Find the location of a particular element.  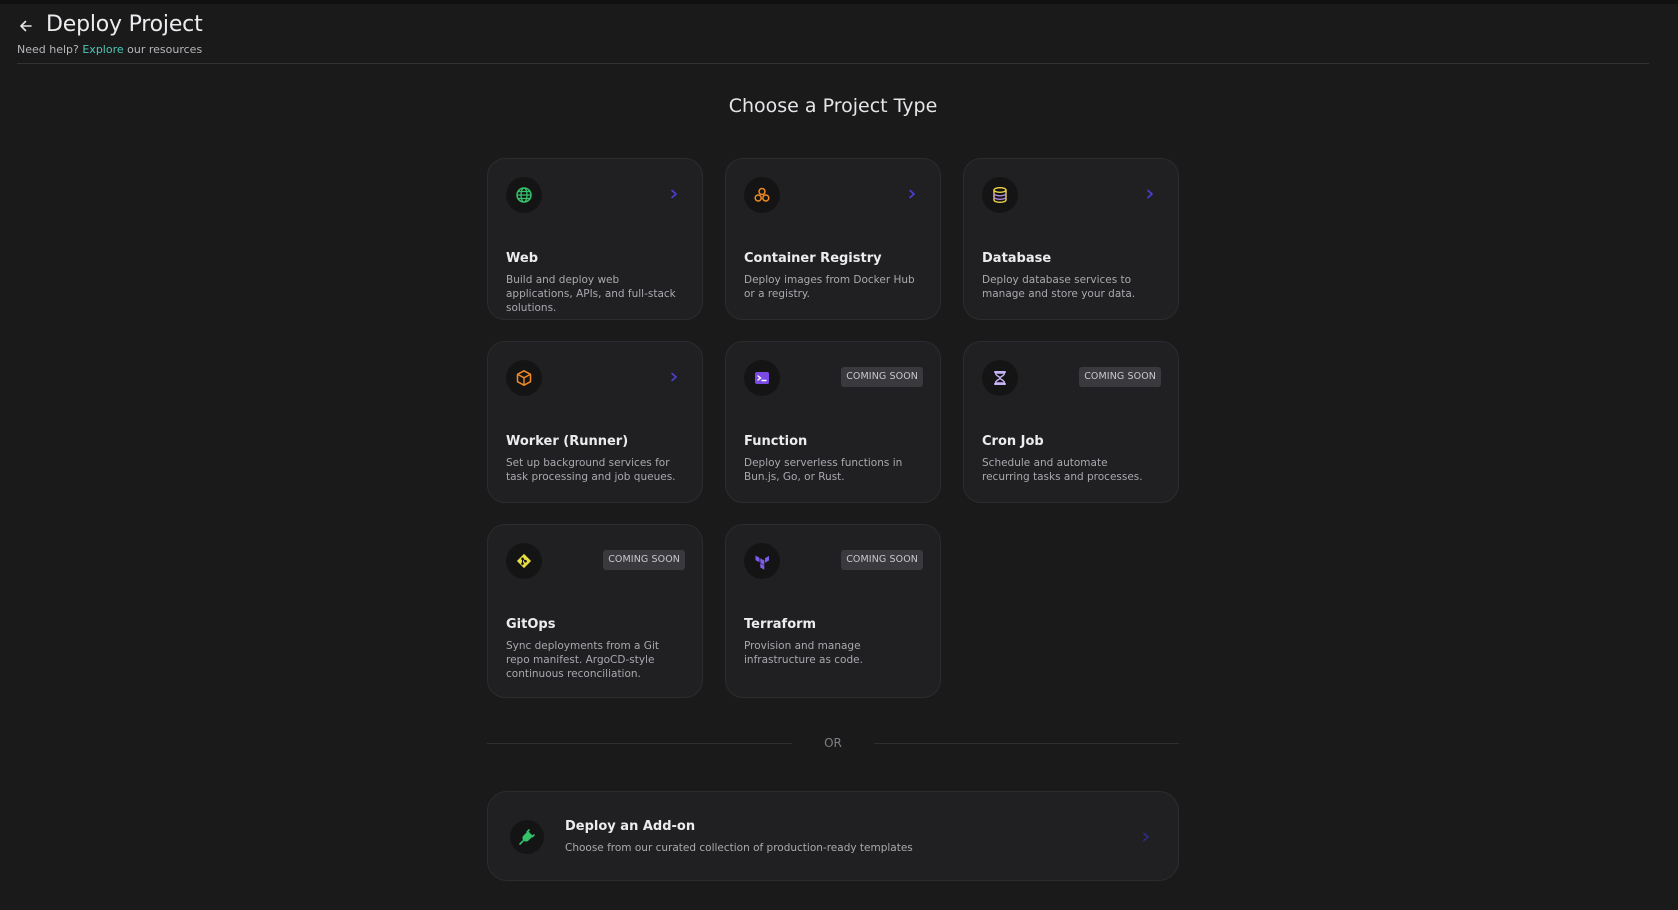

hourglass-icon is located at coordinates (1000, 378).